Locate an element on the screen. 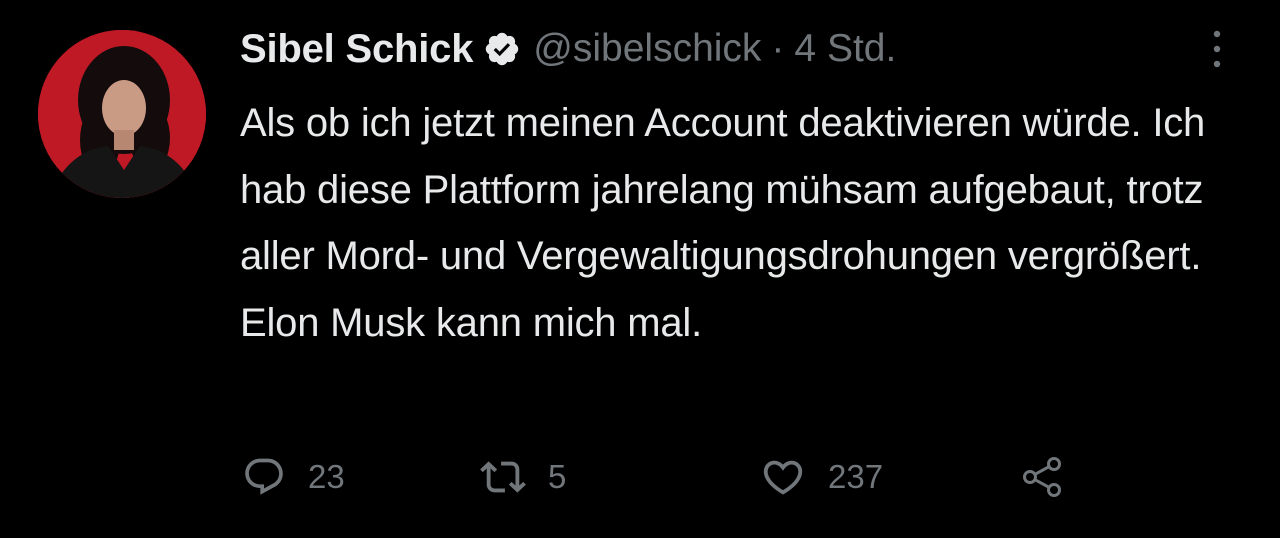  heart-icon is located at coordinates (783, 477).